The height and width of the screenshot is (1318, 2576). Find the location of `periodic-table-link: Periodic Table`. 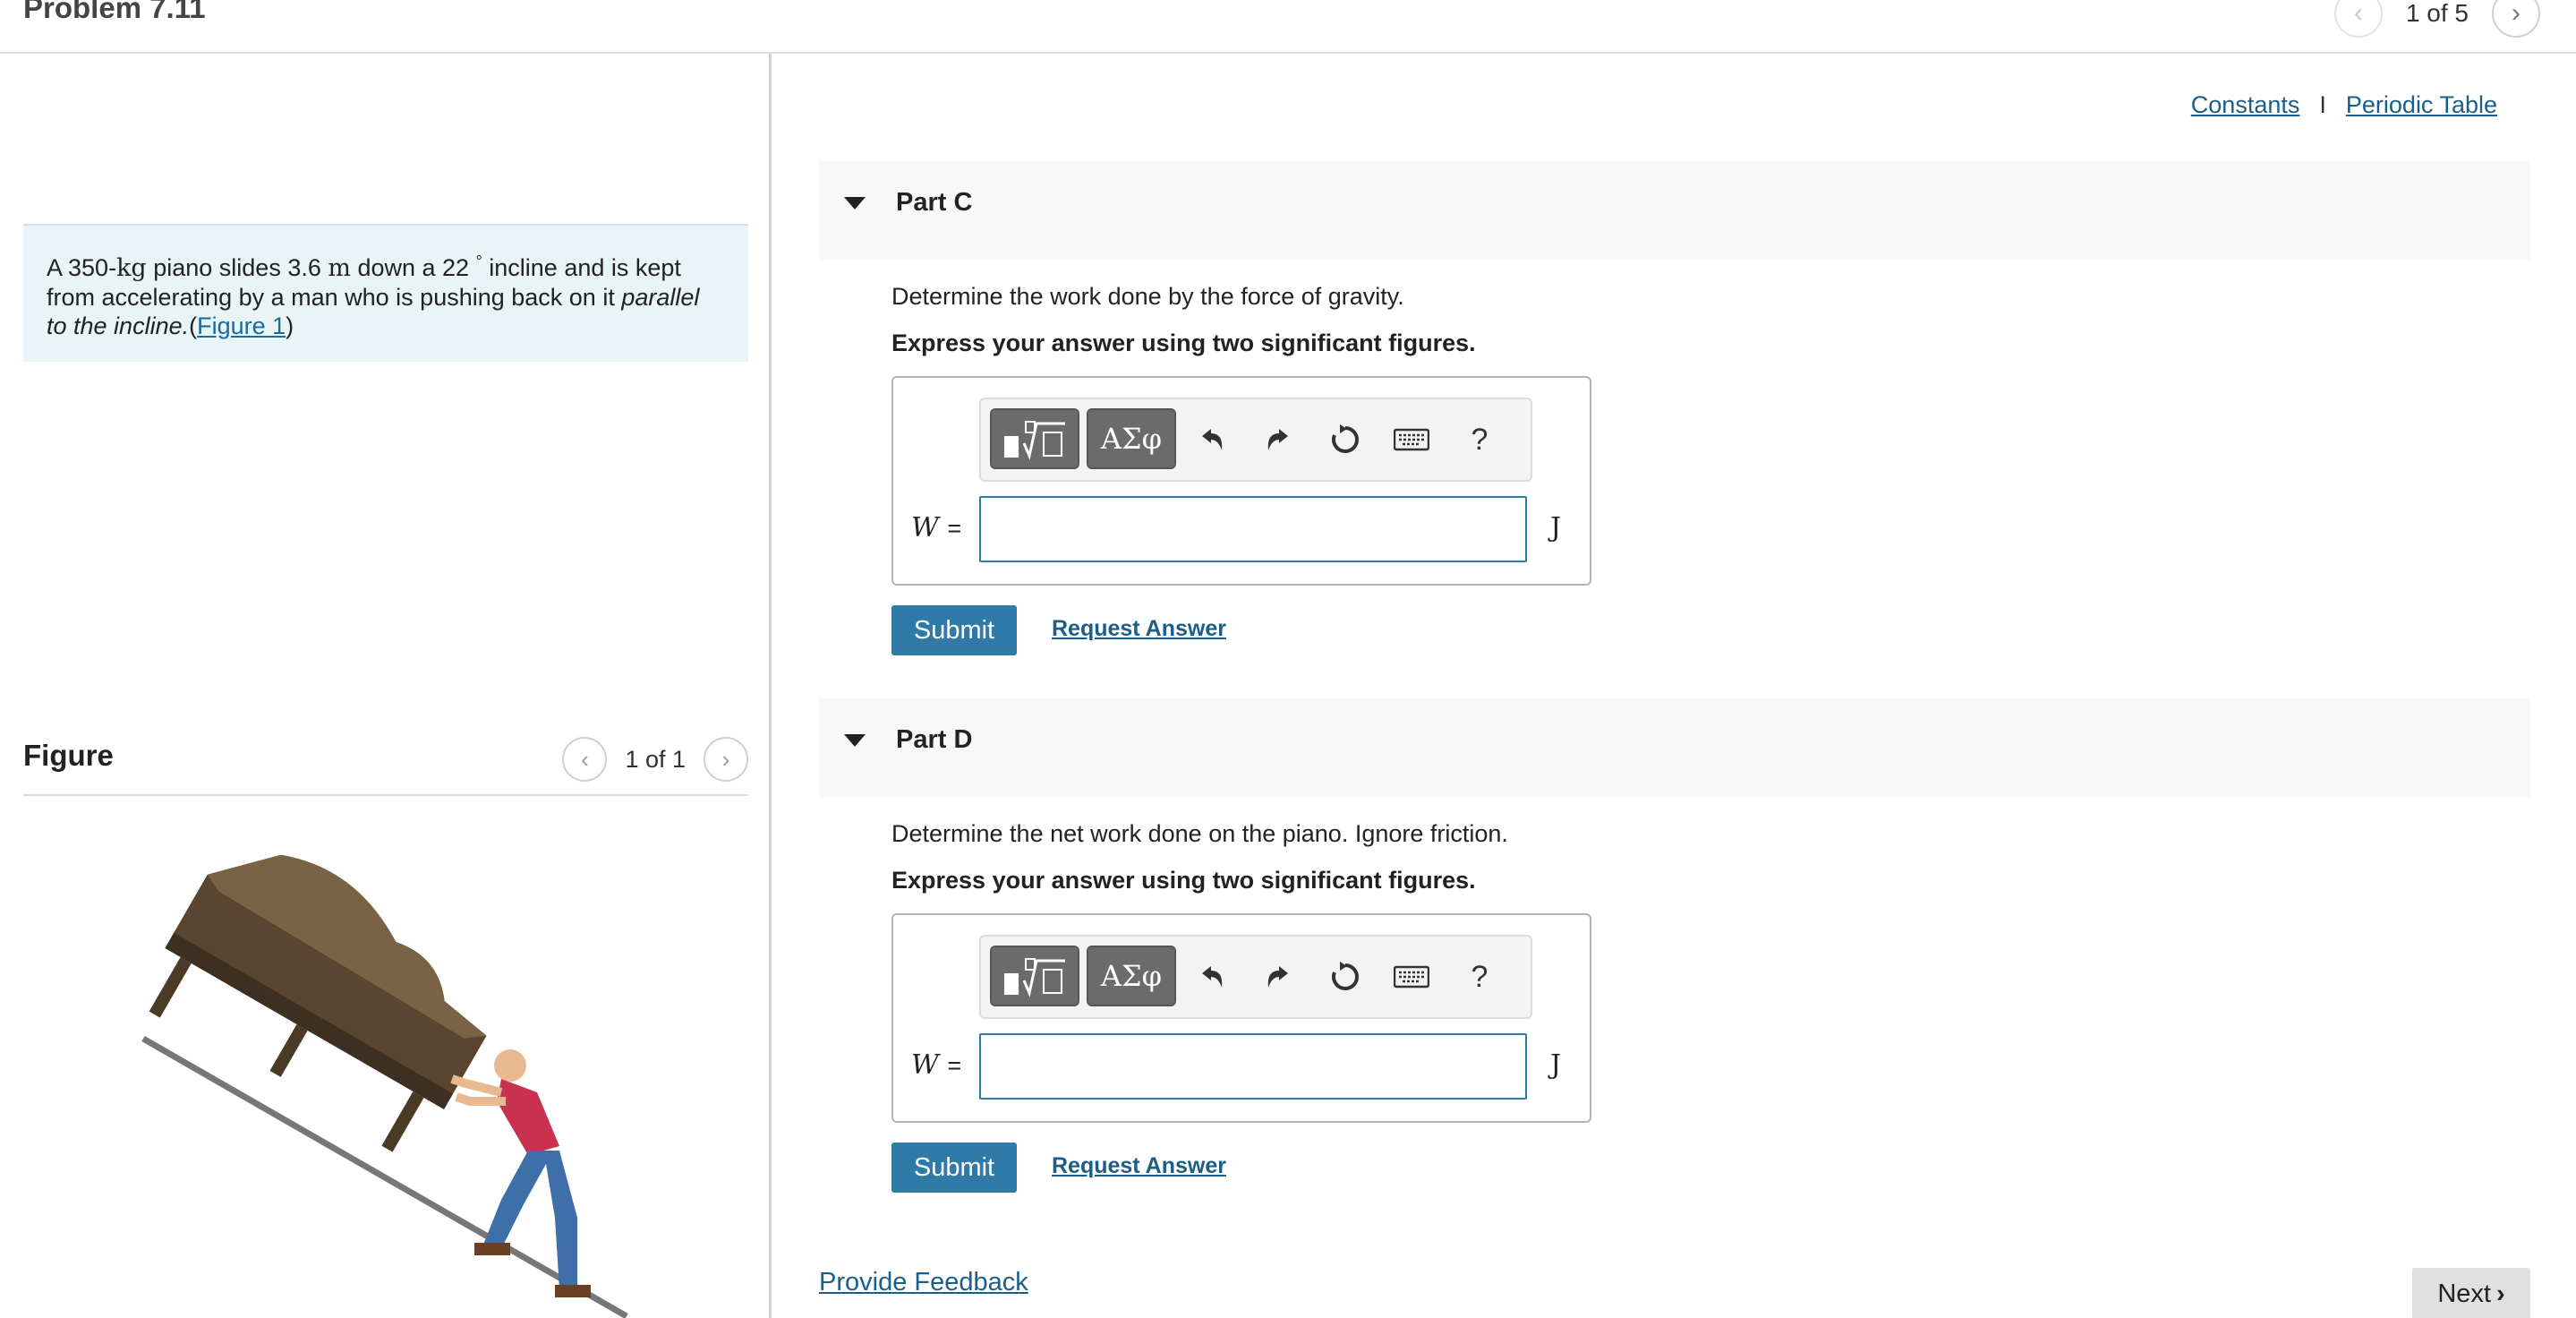

periodic-table-link: Periodic Table is located at coordinates (2421, 105).